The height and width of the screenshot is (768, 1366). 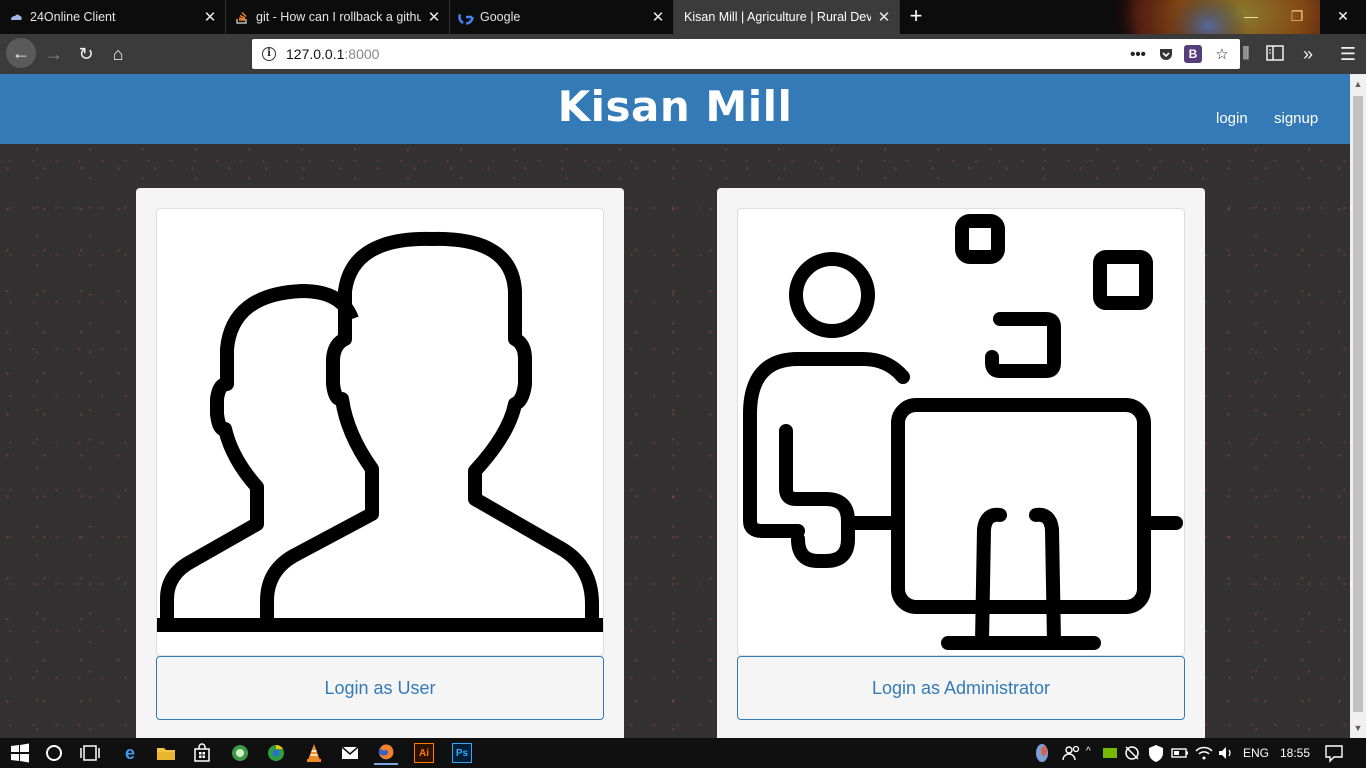 I want to click on google-icon, so click(x=466, y=17).